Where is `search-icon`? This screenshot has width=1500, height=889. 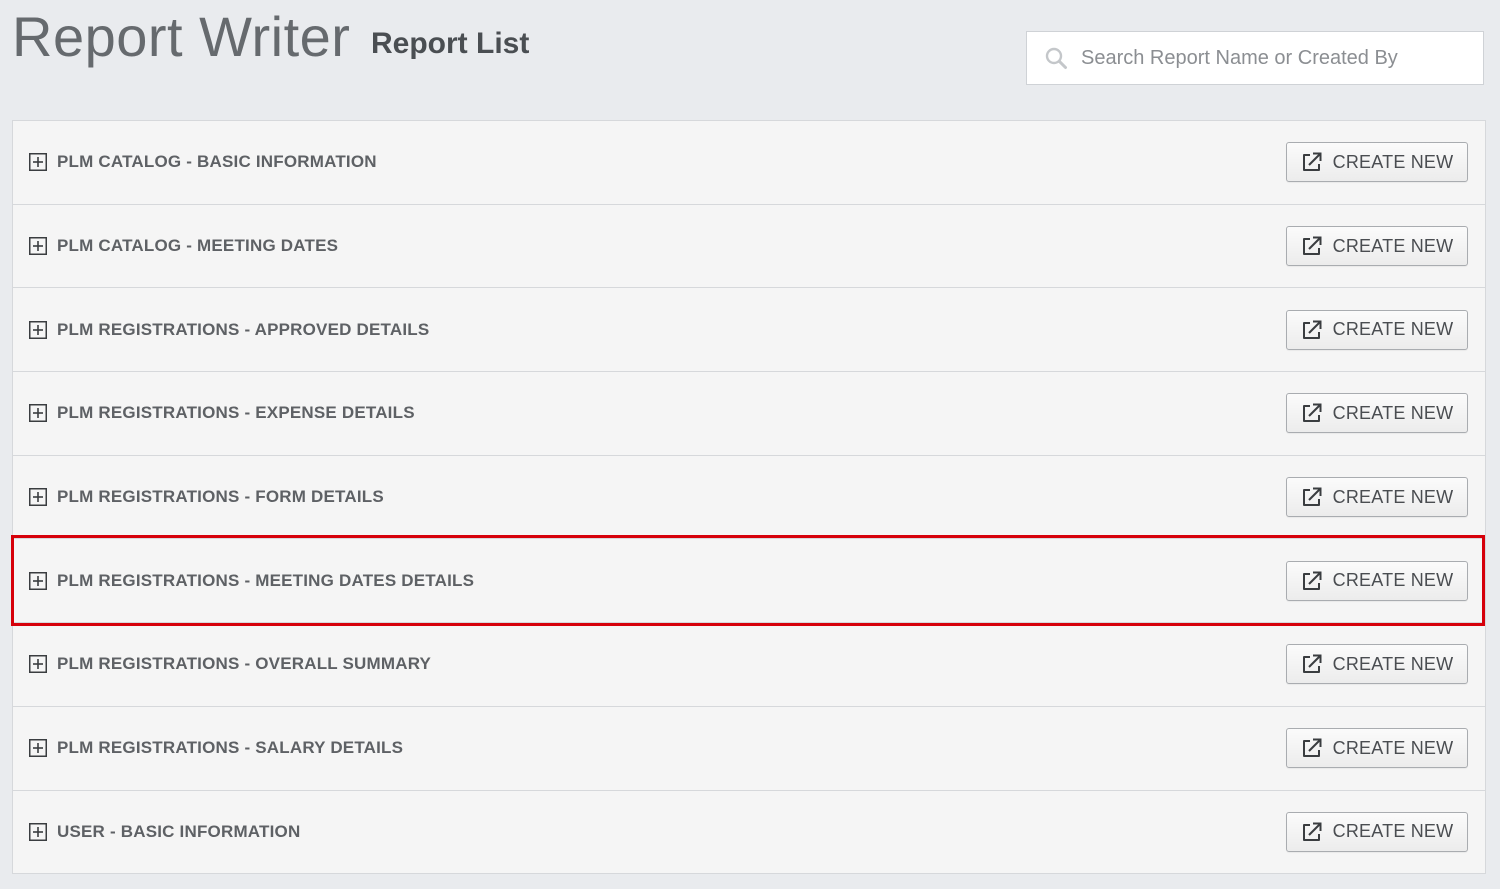 search-icon is located at coordinates (1056, 58).